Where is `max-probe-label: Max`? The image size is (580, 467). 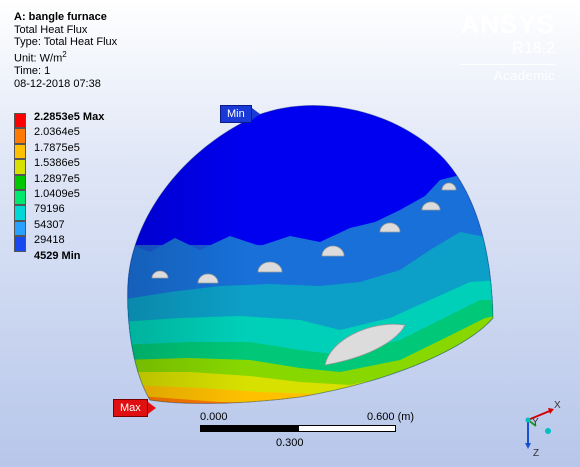
max-probe-label: Max is located at coordinates (134, 408).